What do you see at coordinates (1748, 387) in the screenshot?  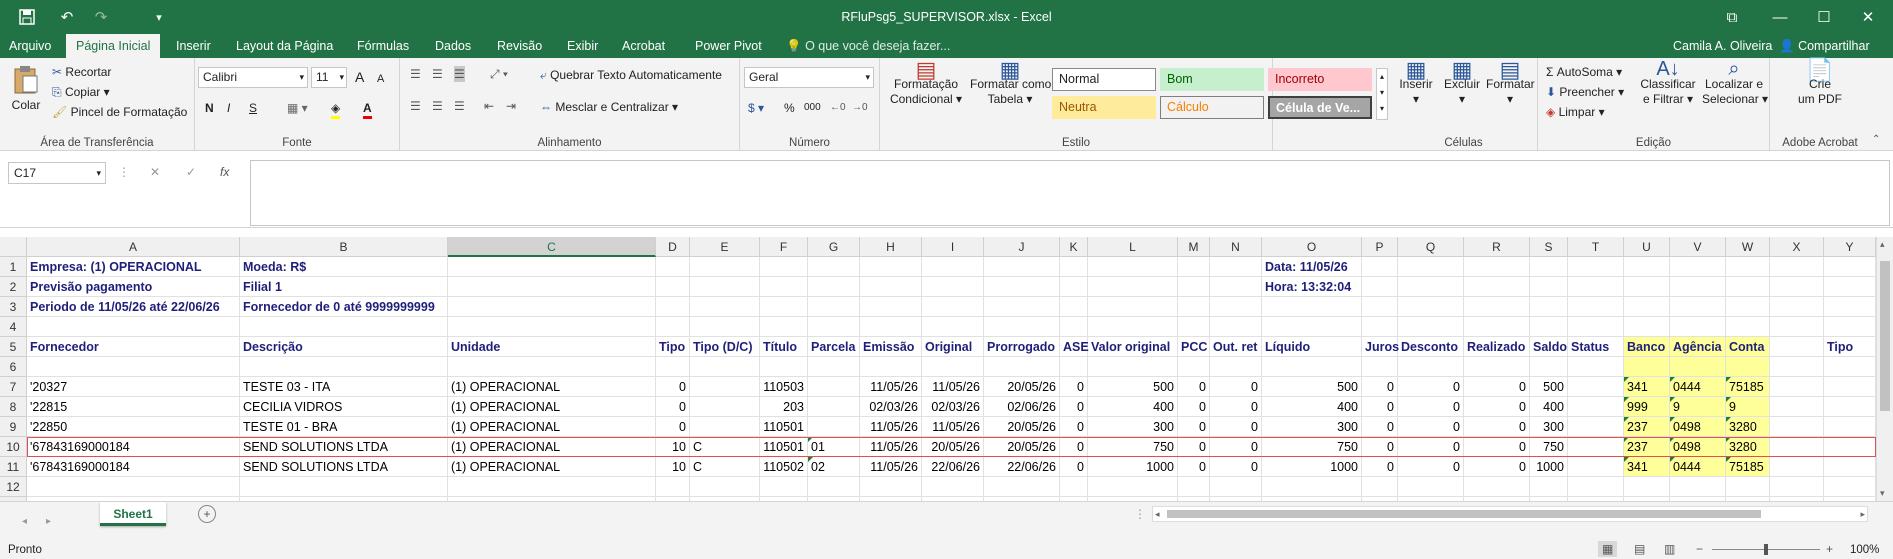 I see `cell-w7: 75185` at bounding box center [1748, 387].